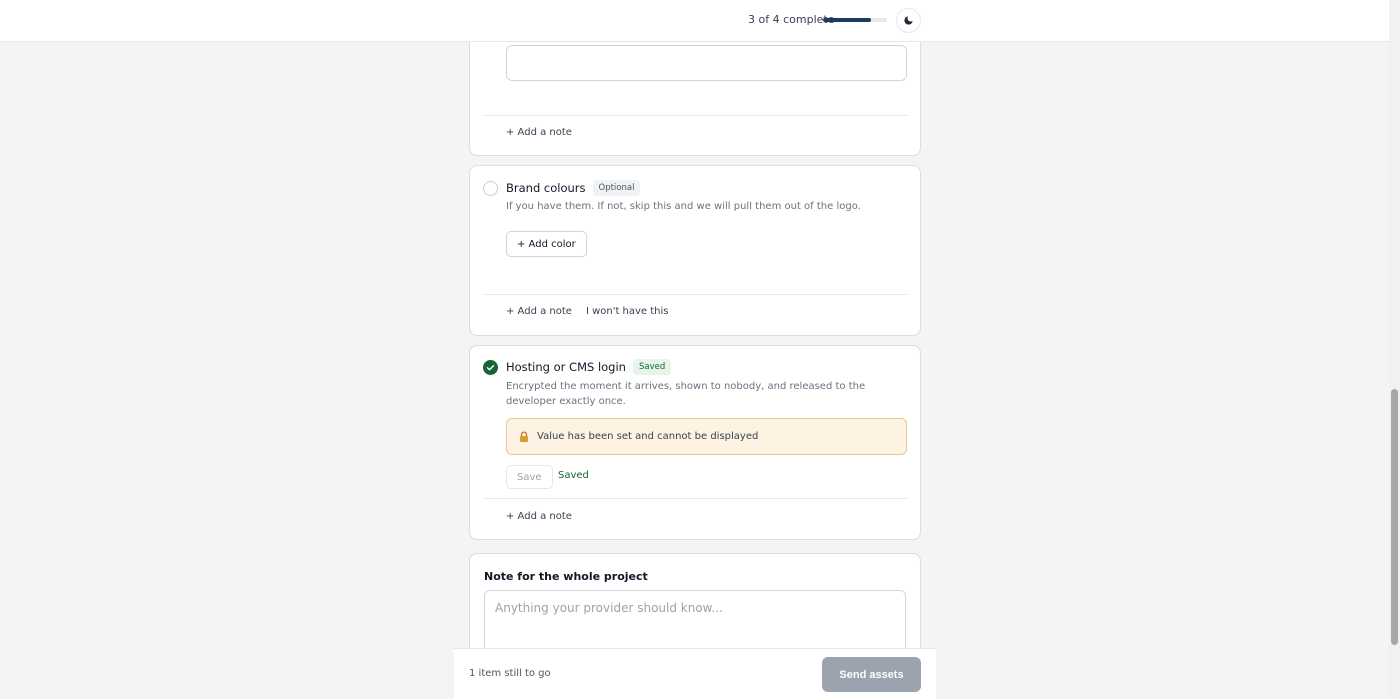 Image resolution: width=1400 pixels, height=699 pixels. I want to click on send-assets-button: Send assets, so click(871, 674).